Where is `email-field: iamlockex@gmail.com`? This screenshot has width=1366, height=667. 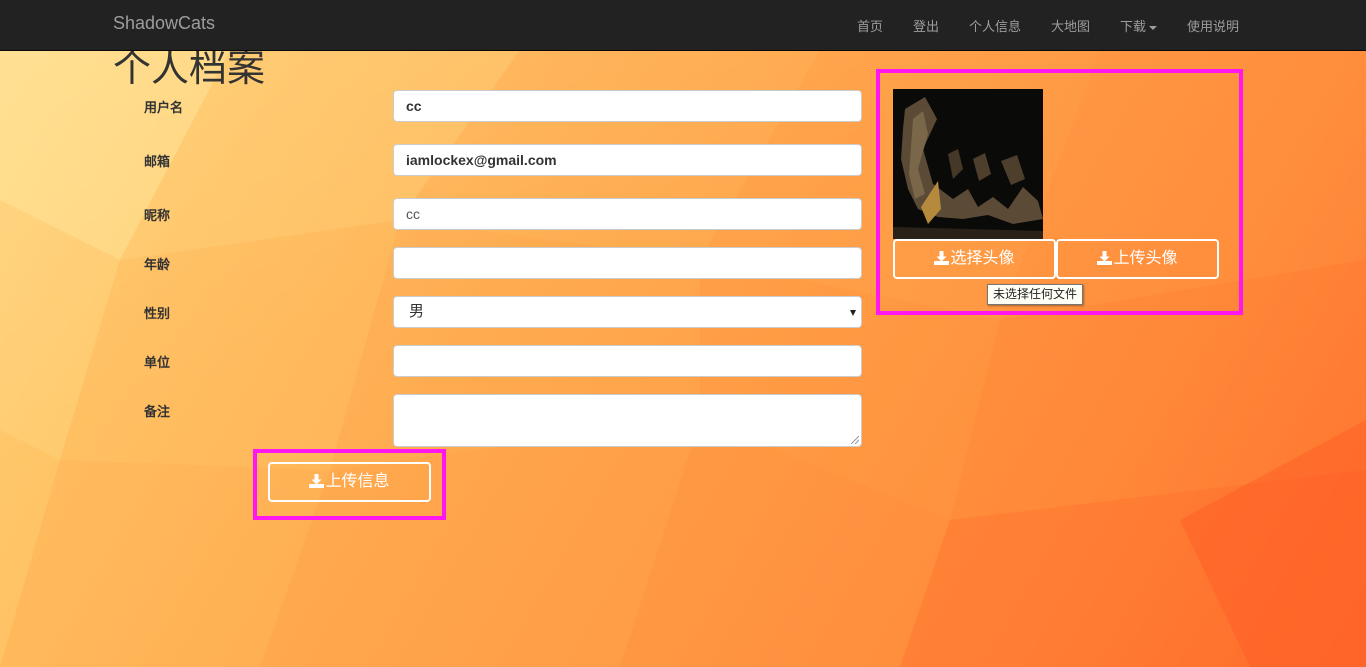 email-field: iamlockex@gmail.com is located at coordinates (627, 160).